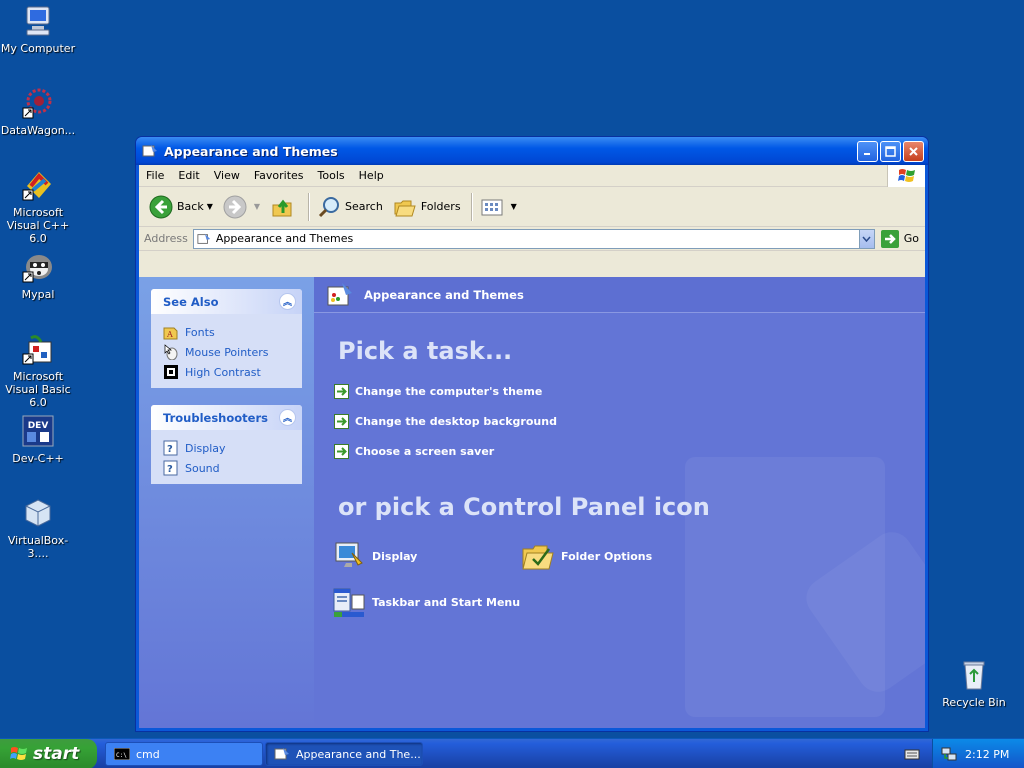  I want to click on menu-tools: Tools, so click(331, 175).